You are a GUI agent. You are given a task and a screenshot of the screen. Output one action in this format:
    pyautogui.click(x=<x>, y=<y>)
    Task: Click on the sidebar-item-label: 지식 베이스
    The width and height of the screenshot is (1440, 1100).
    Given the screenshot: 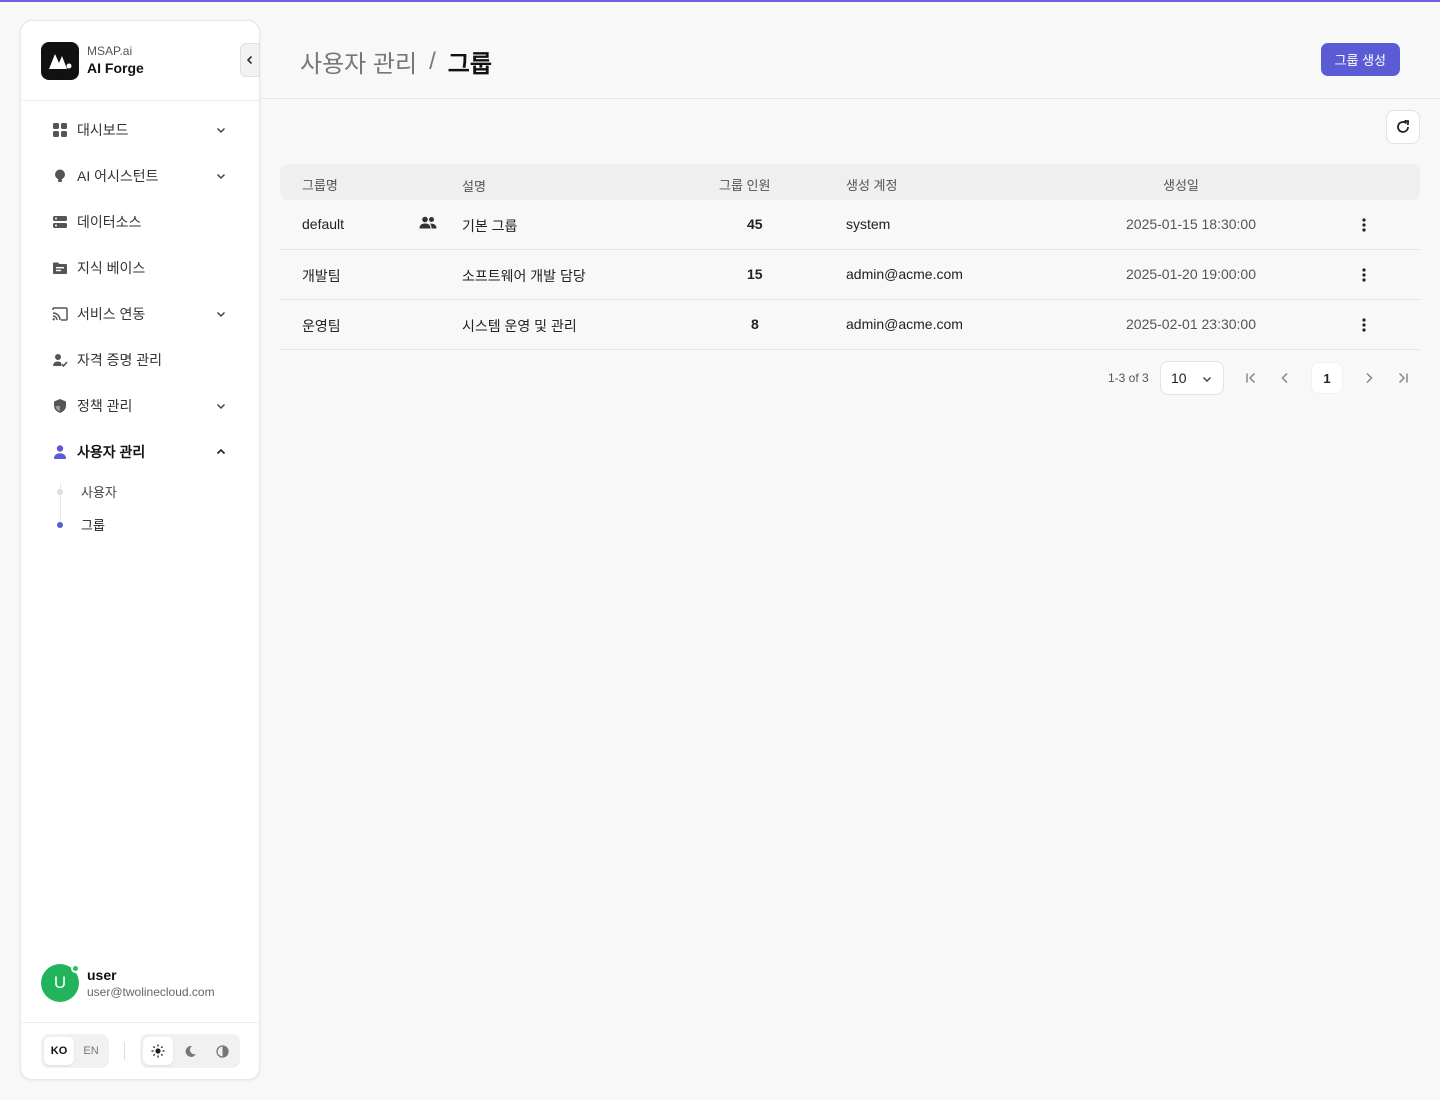 What is the action you would take?
    pyautogui.click(x=111, y=268)
    